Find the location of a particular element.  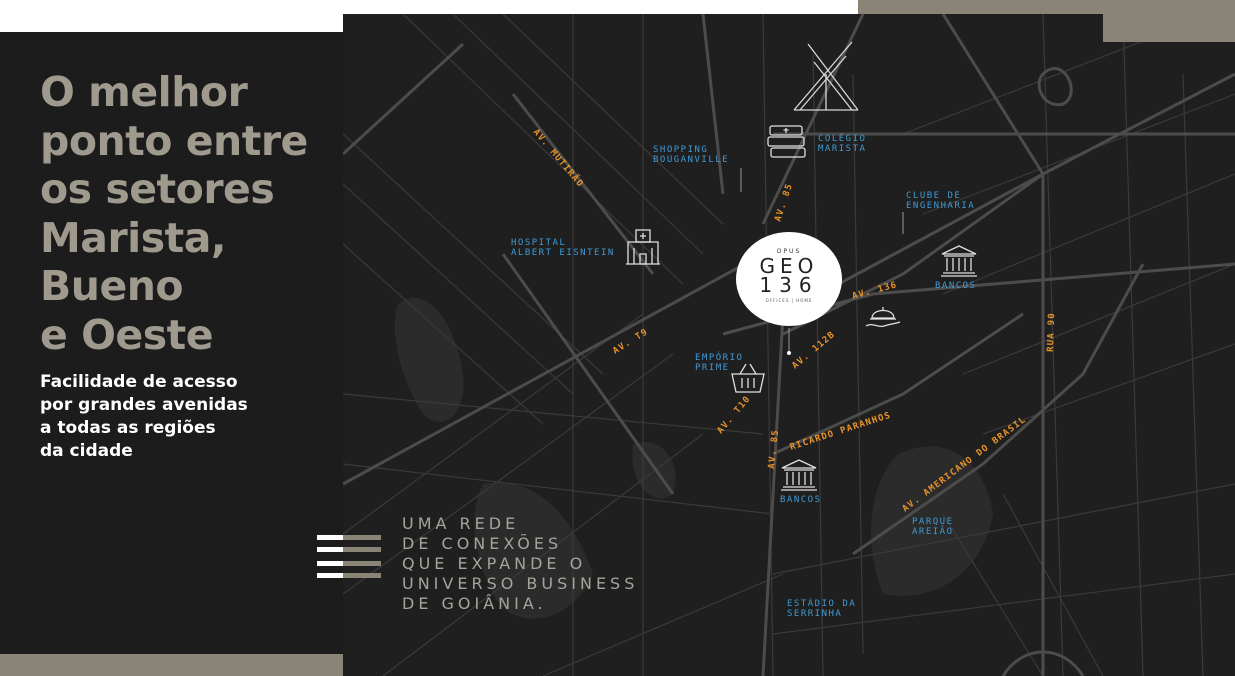

tagline-line: DE GOIÂNIA. is located at coordinates (474, 603).